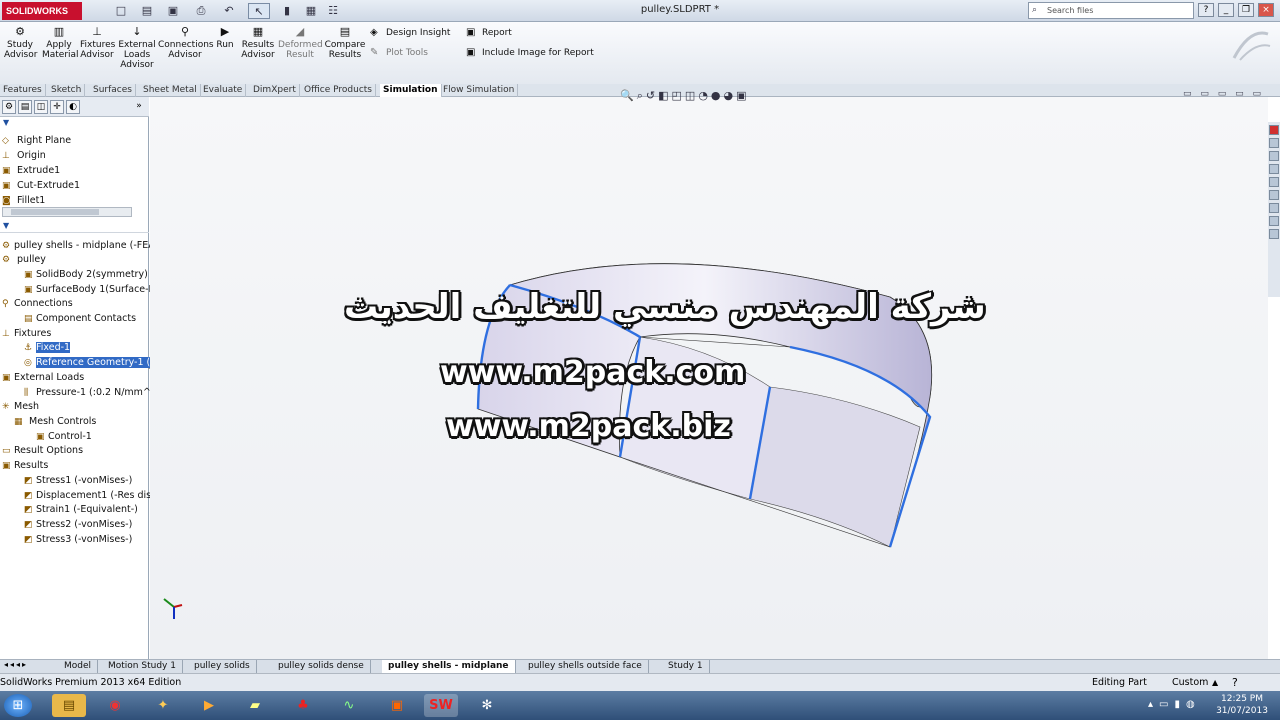 The image size is (1280, 720). Describe the element at coordinates (1274, 182) in the screenshot. I see `task-pane-view-palette-icon` at that location.